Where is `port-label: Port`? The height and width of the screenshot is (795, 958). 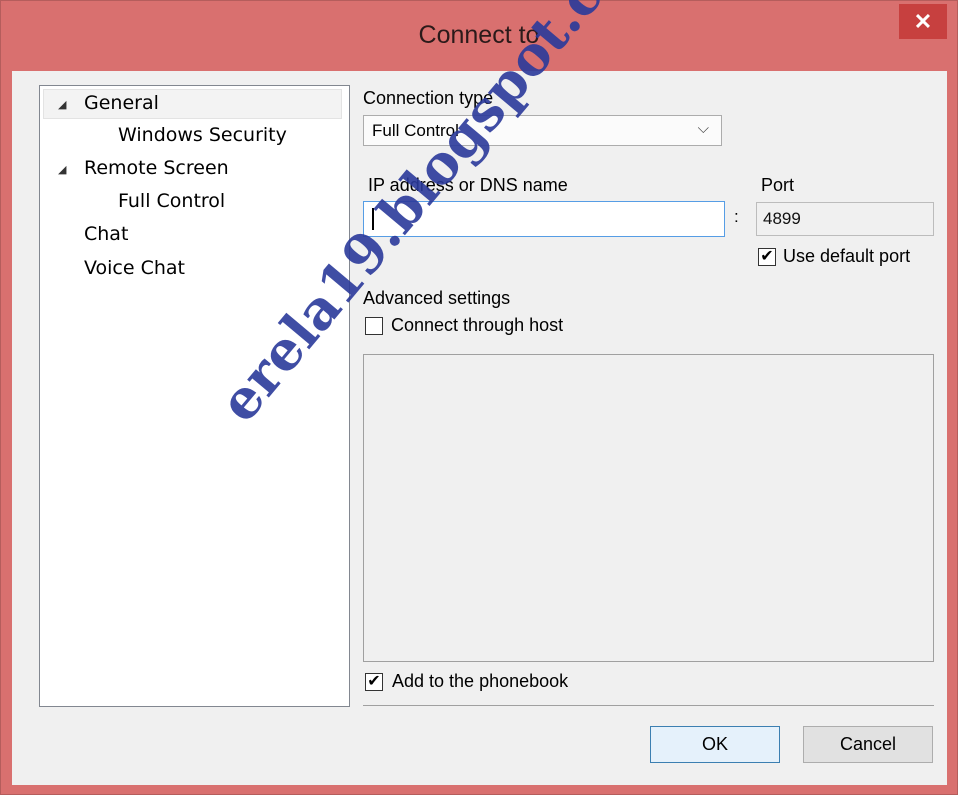 port-label: Port is located at coordinates (778, 185).